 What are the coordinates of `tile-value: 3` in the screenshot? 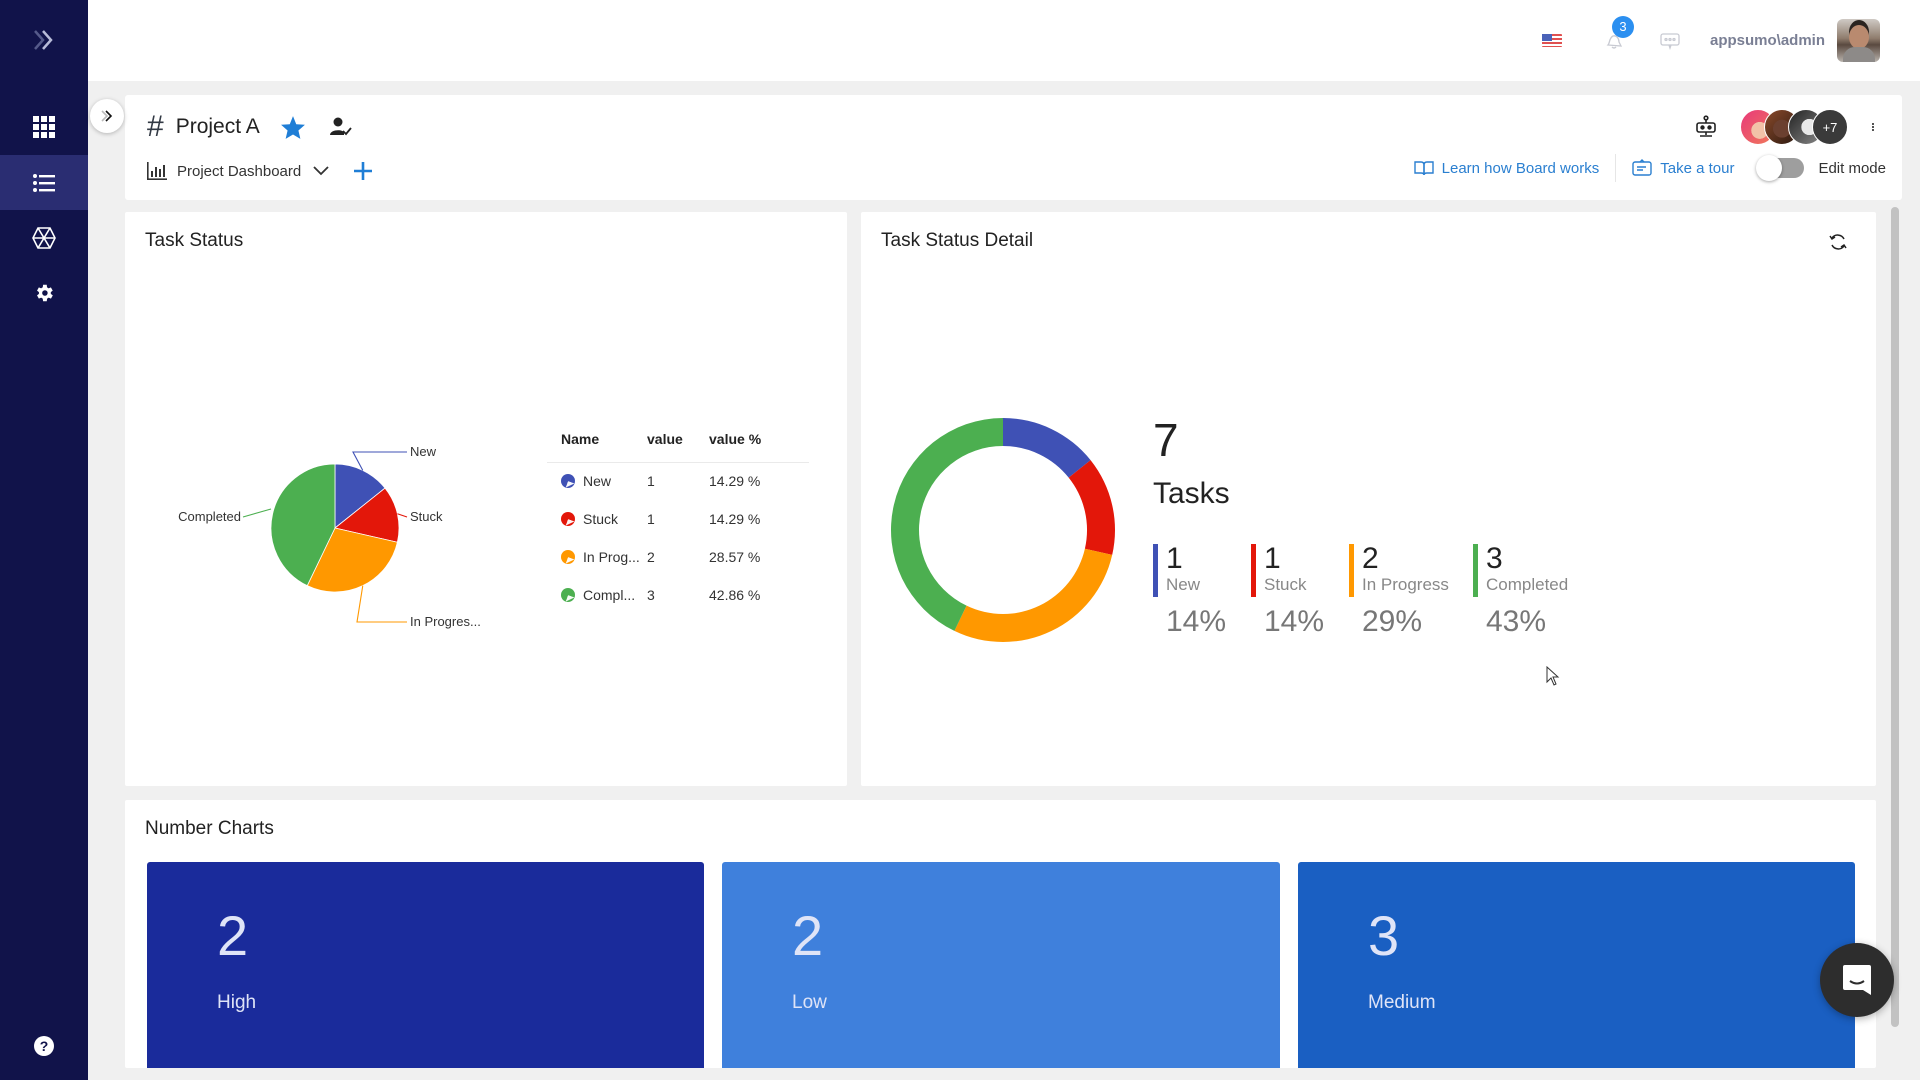 It's located at (1384, 935).